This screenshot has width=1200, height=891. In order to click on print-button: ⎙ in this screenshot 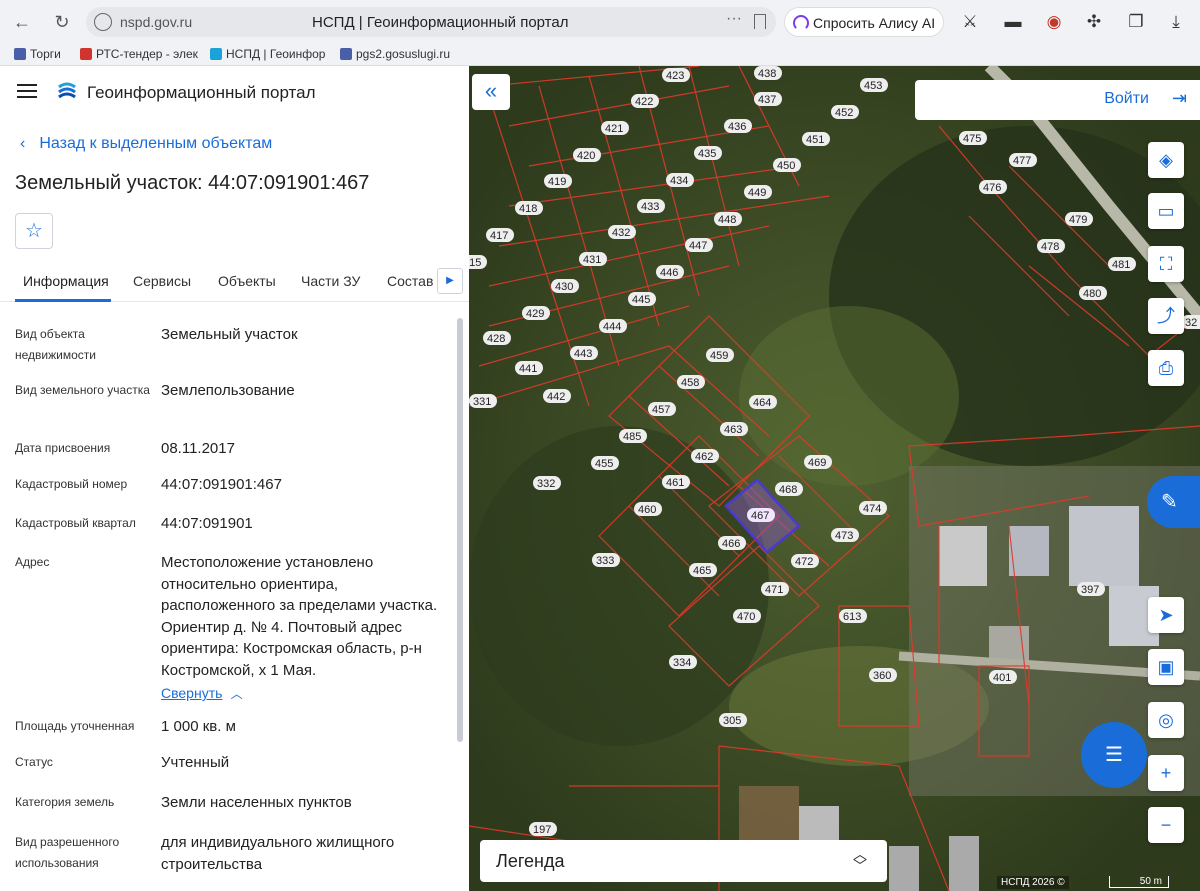, I will do `click(1166, 368)`.